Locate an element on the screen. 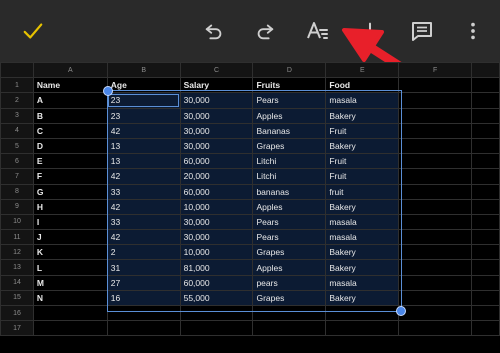 The height and width of the screenshot is (353, 500). cell: J is located at coordinates (70, 237).